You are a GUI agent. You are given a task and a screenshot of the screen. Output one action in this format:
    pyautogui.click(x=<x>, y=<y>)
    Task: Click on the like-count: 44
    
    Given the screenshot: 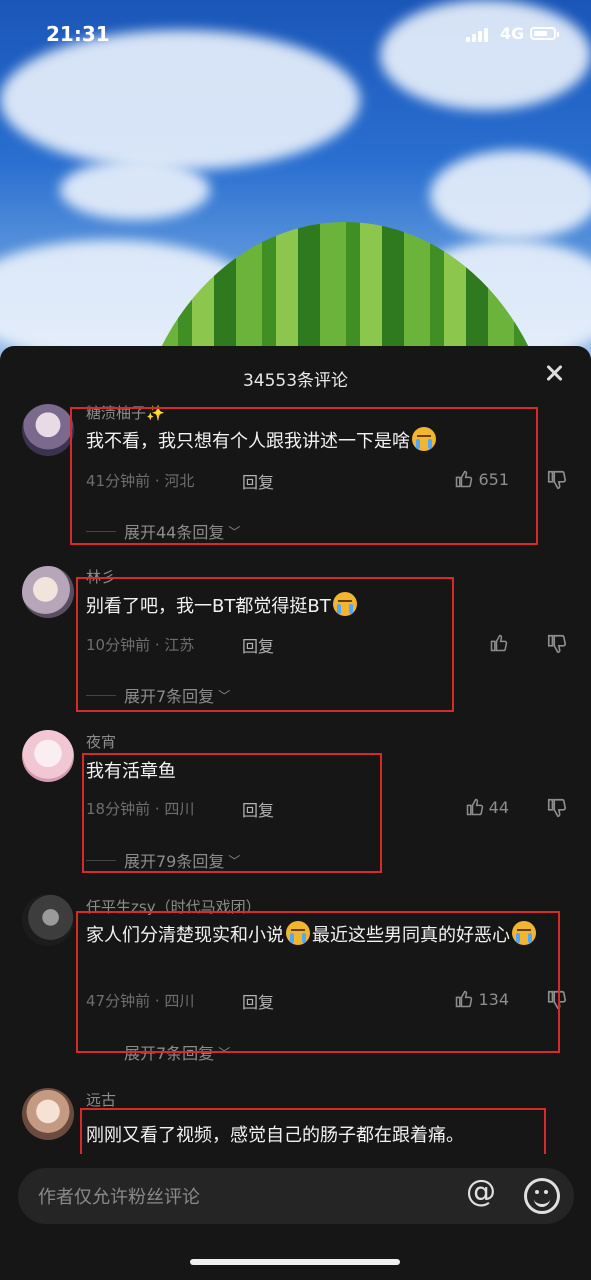 What is the action you would take?
    pyautogui.click(x=498, y=807)
    